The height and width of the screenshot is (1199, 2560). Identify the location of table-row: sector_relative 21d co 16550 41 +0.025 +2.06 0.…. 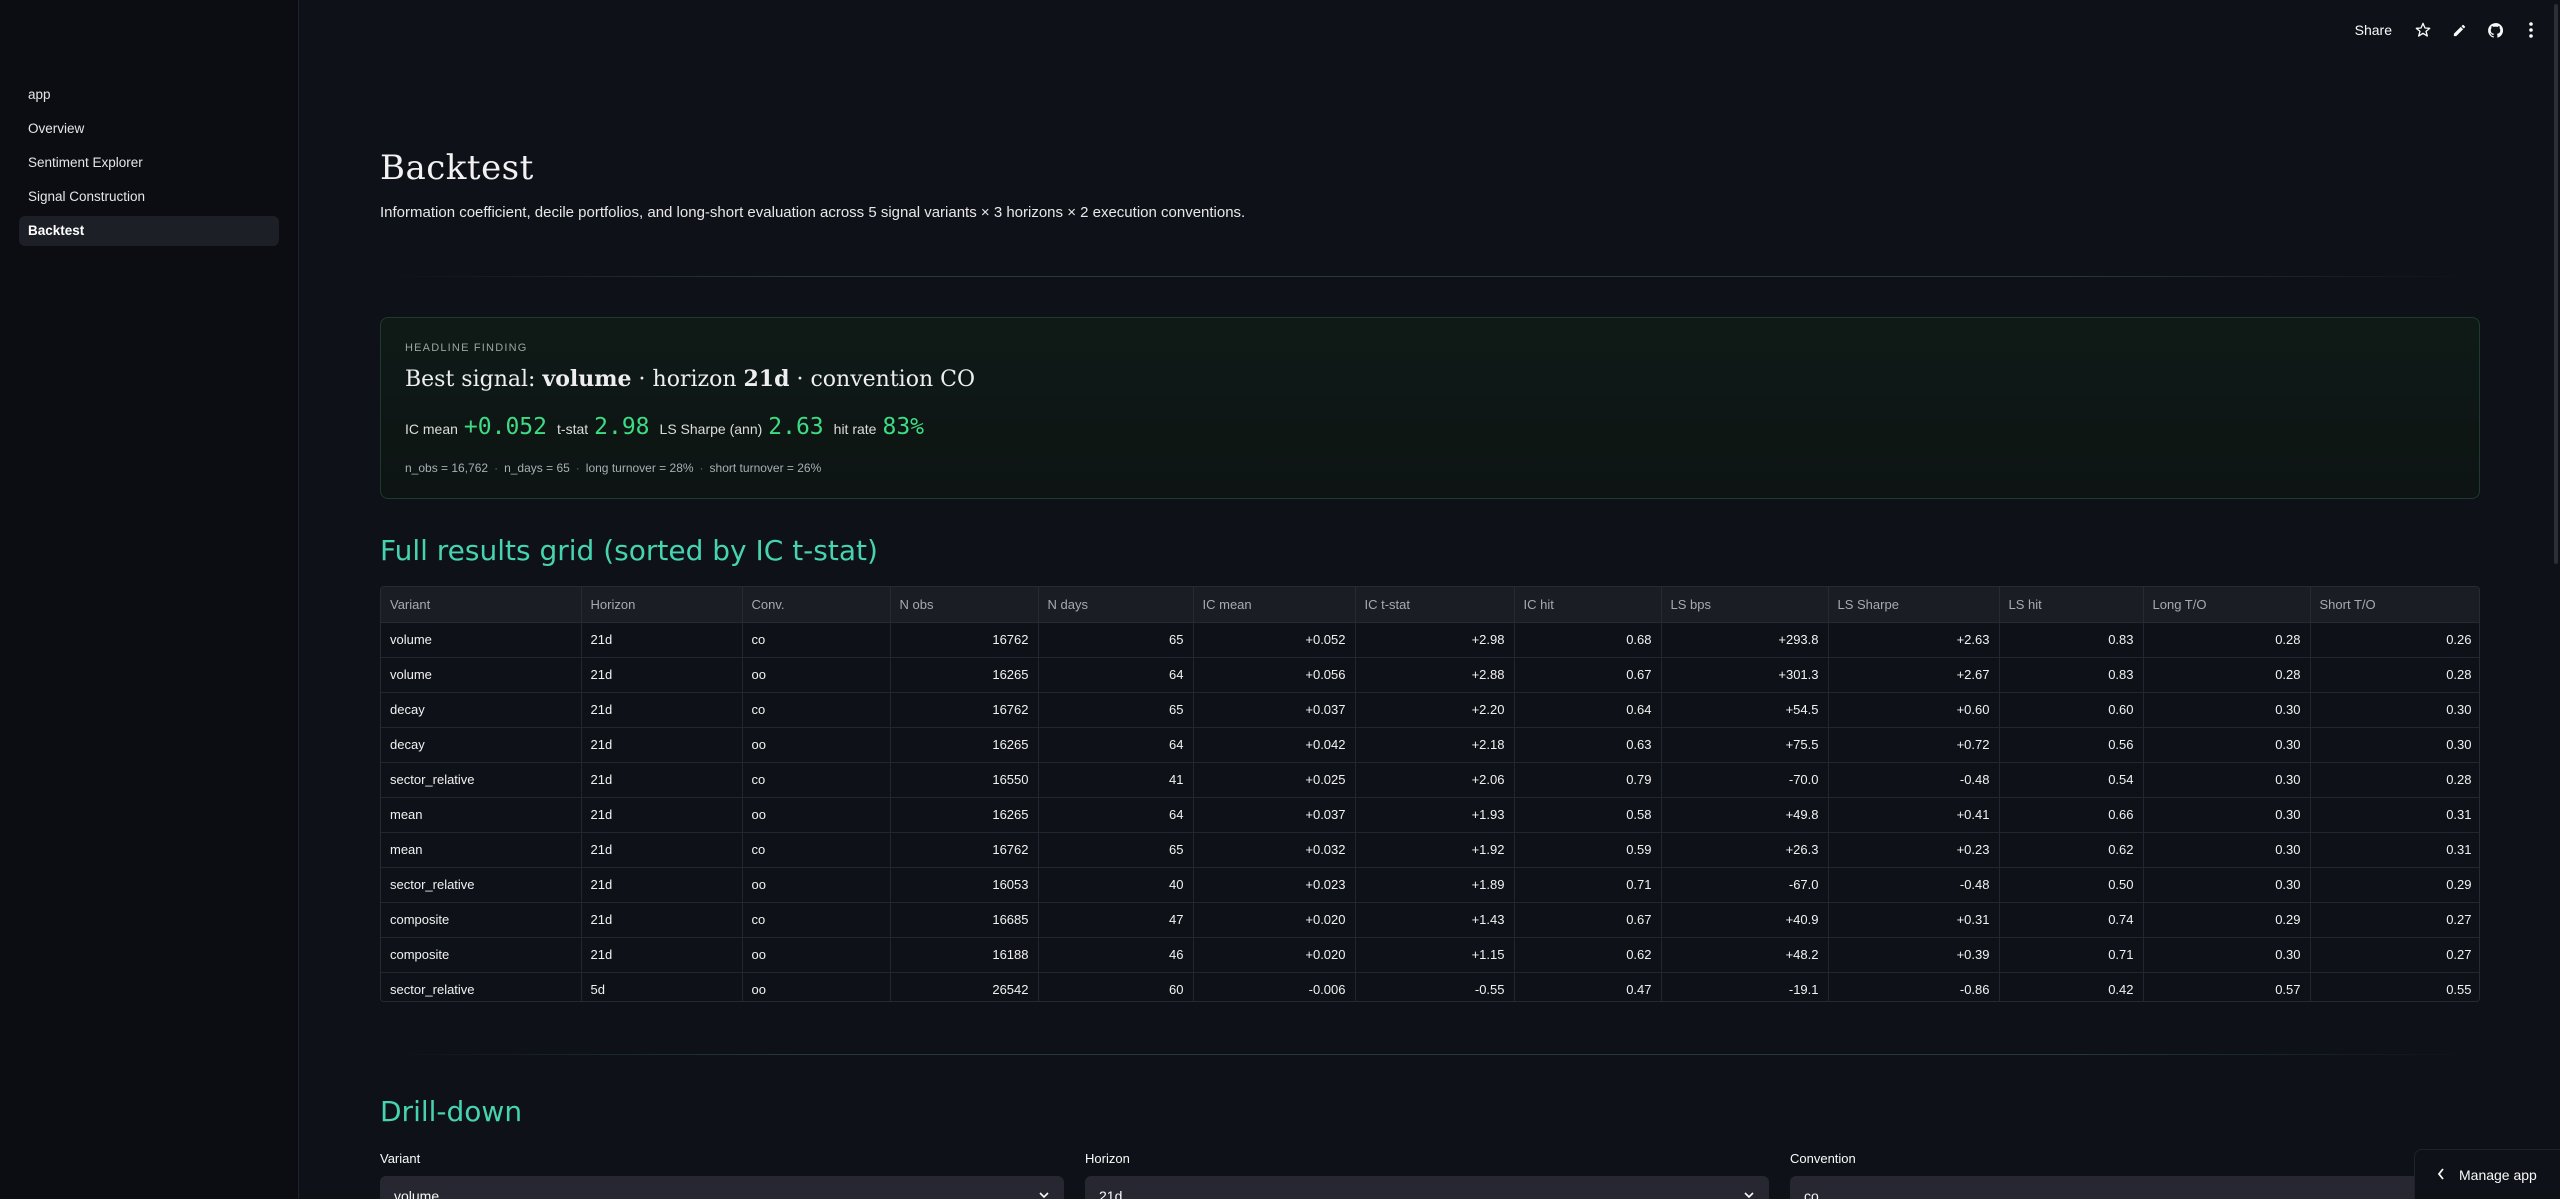
(1430, 780).